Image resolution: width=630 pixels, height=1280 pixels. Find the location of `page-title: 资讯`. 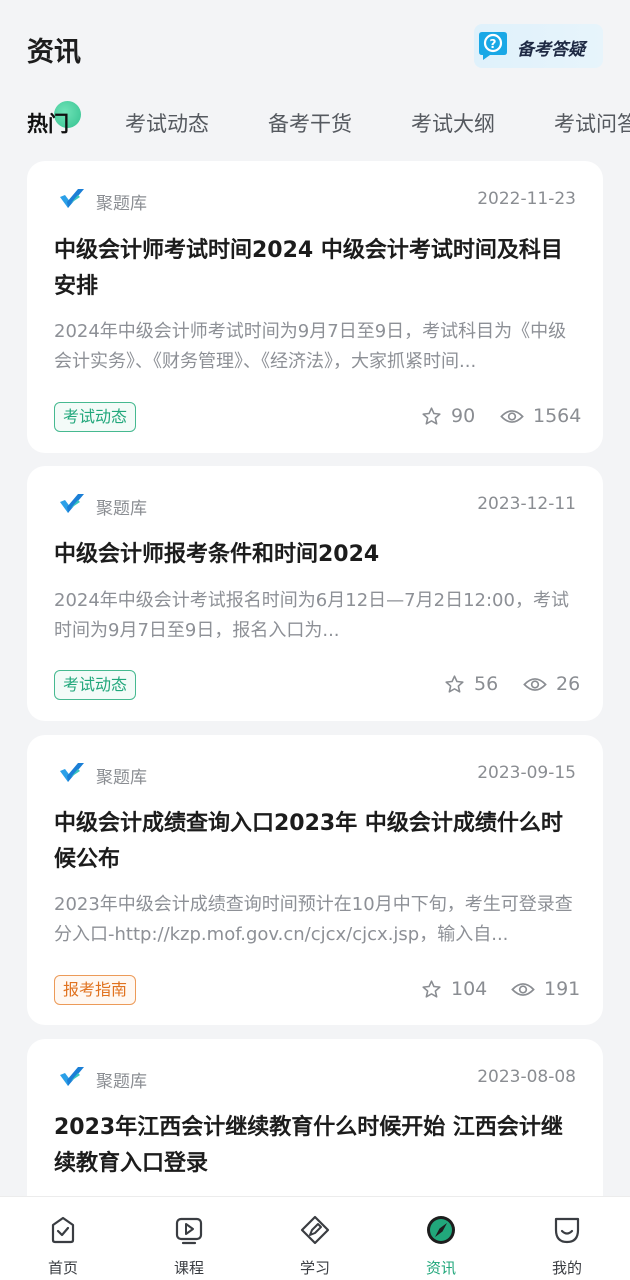

page-title: 资讯 is located at coordinates (54, 52).